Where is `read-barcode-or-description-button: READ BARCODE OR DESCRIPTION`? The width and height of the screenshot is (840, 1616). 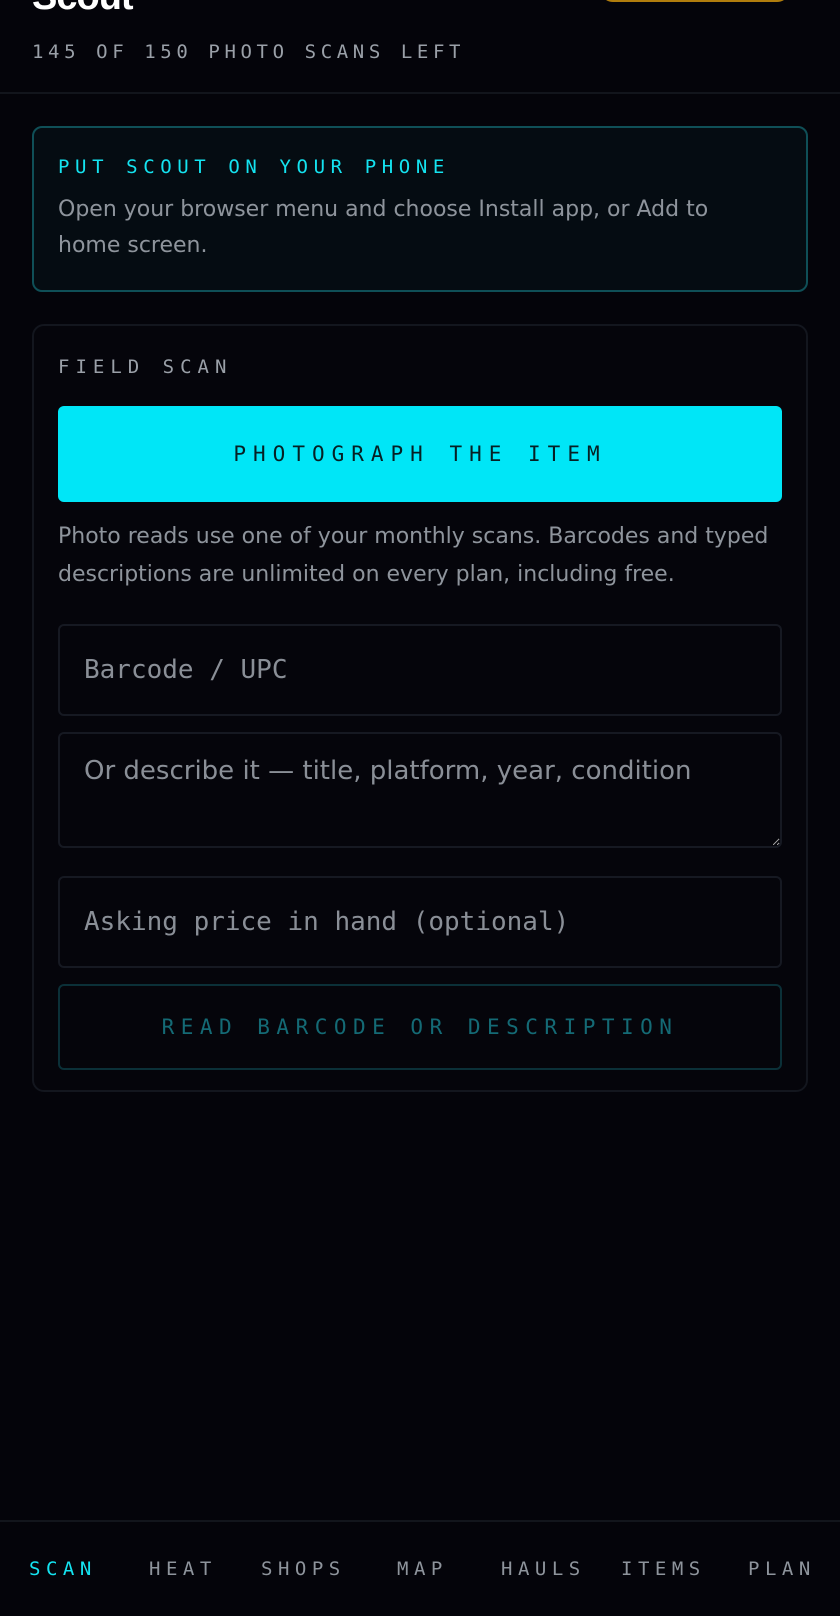
read-barcode-or-description-button: READ BARCODE OR DESCRIPTION is located at coordinates (420, 1027).